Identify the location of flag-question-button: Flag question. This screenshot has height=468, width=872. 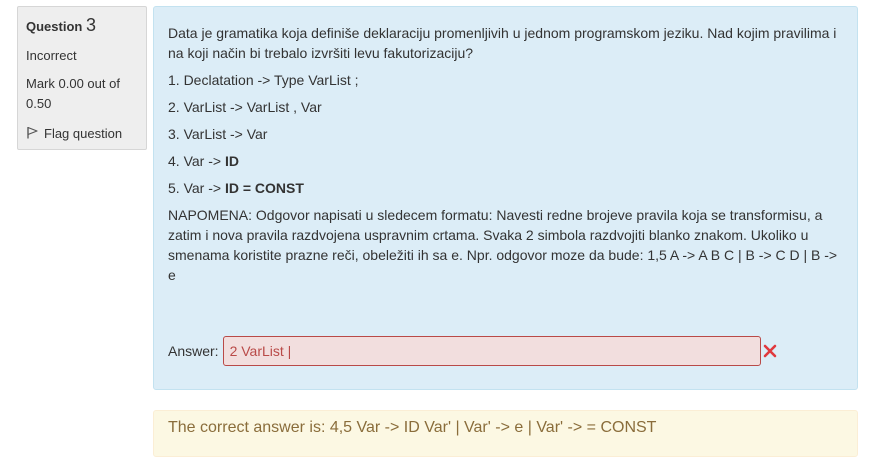
(82, 133).